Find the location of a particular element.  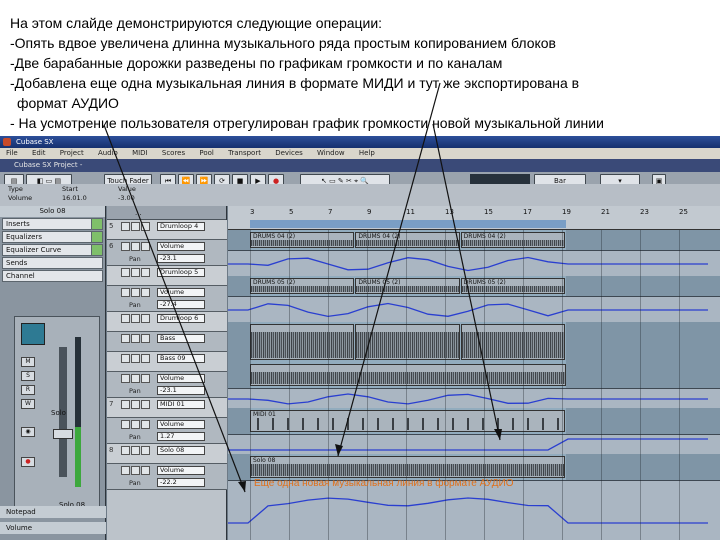

inserts-bypass-icon is located at coordinates (97, 224).